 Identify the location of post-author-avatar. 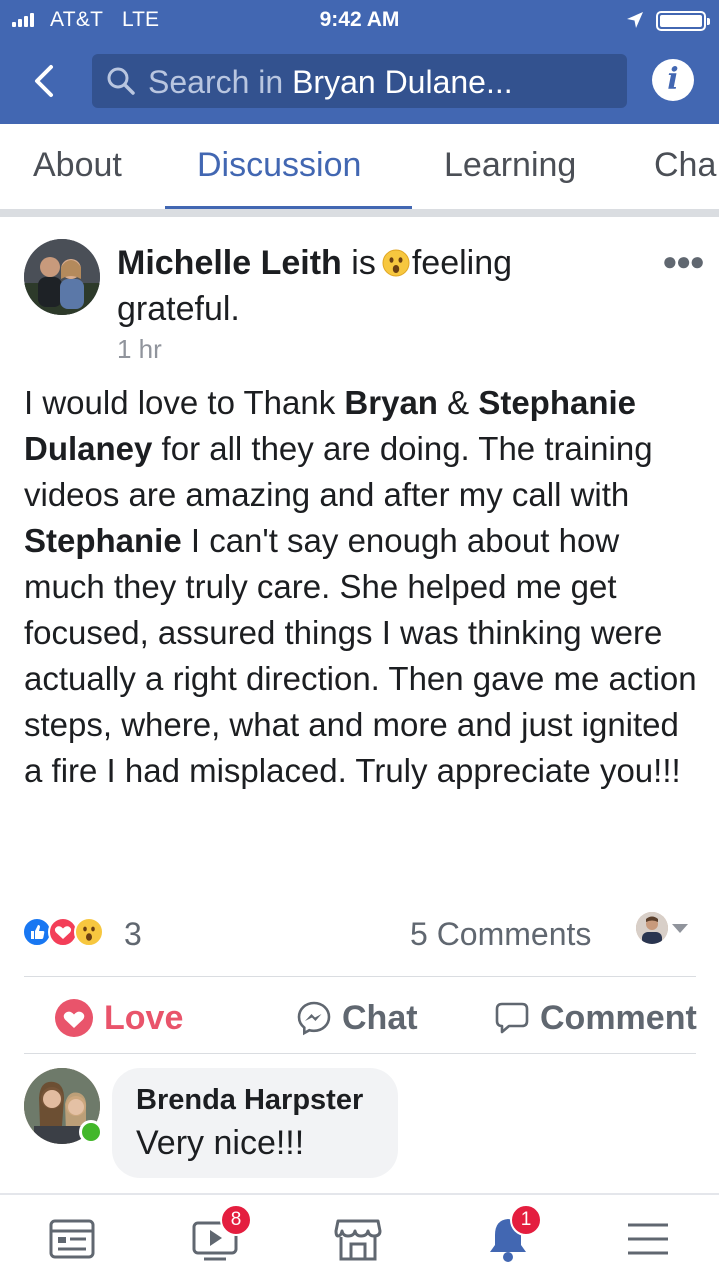
(62, 277).